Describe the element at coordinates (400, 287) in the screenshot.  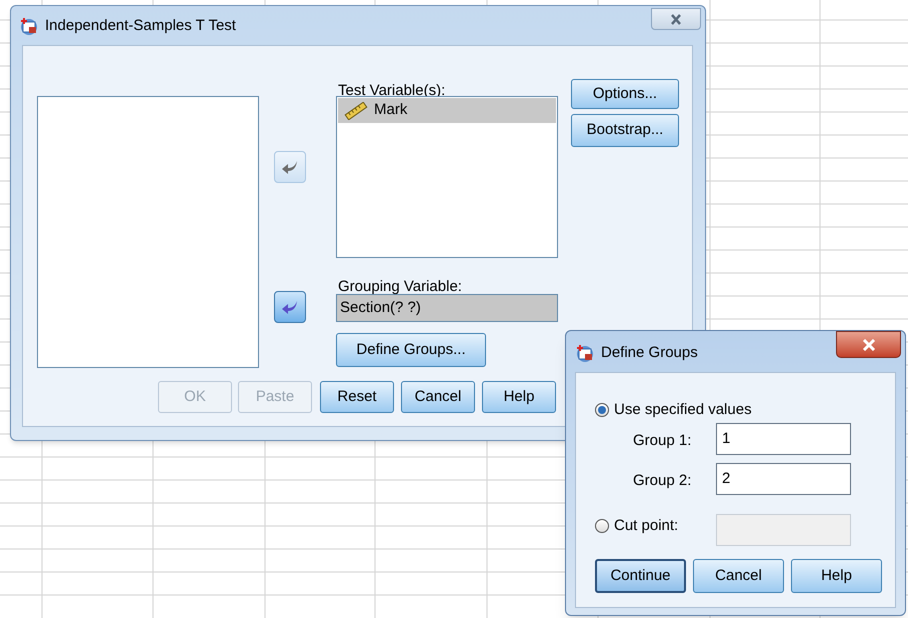
I see `field-label: Grouping Variable:` at that location.